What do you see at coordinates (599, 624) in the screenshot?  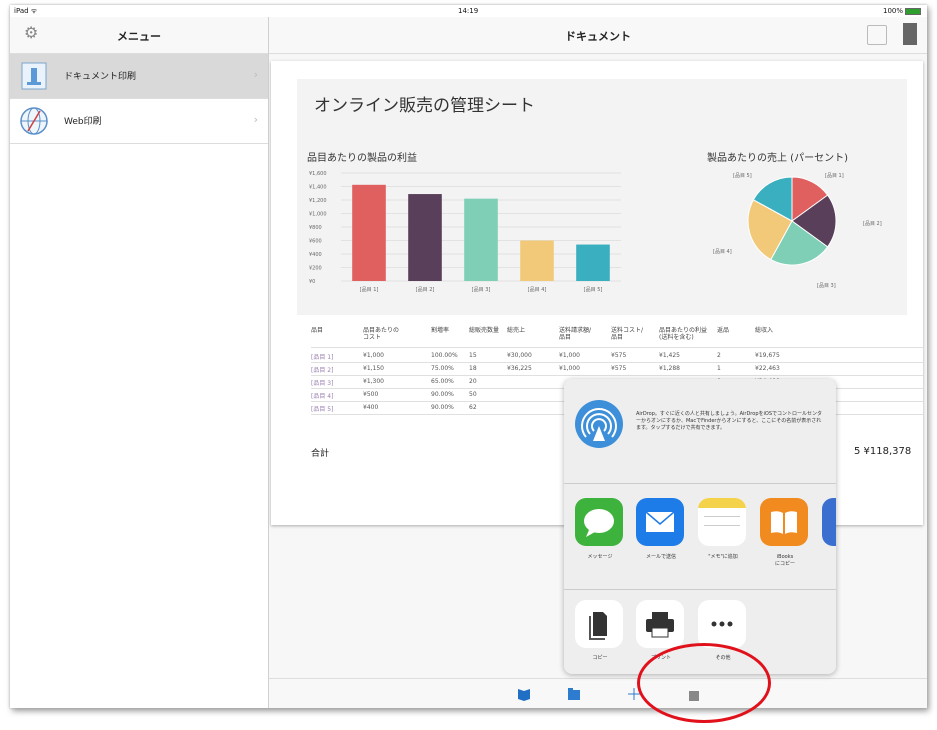 I see `copy-icon` at bounding box center [599, 624].